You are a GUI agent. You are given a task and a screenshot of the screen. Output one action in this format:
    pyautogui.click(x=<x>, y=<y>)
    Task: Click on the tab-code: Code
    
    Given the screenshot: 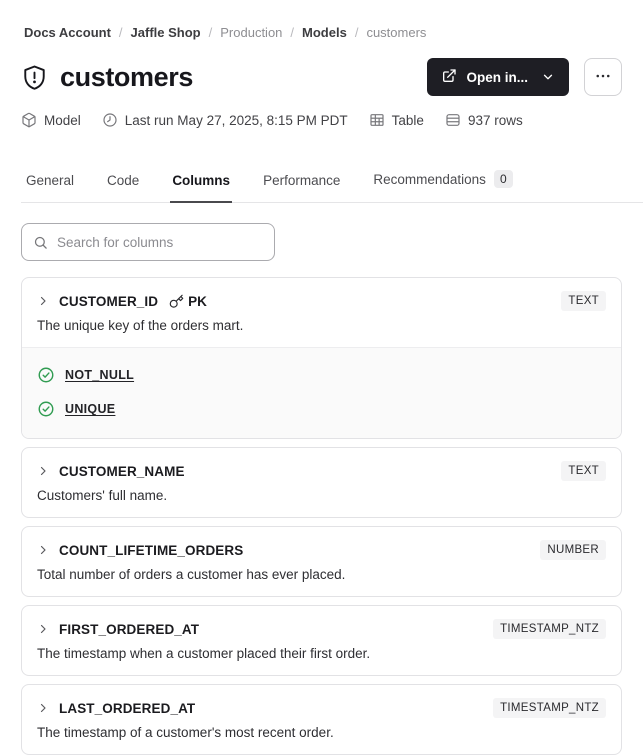 What is the action you would take?
    pyautogui.click(x=123, y=188)
    